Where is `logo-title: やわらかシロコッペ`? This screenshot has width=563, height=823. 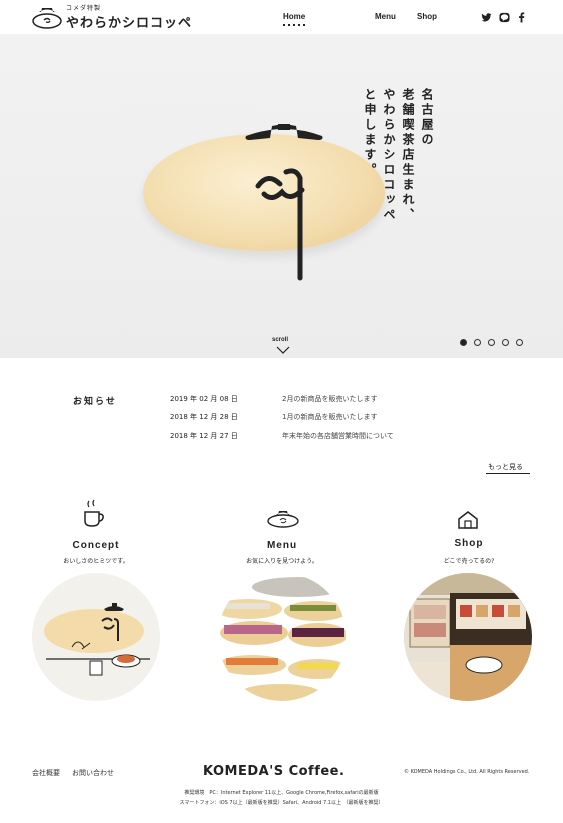 logo-title: やわらかシロコッペ is located at coordinates (129, 23).